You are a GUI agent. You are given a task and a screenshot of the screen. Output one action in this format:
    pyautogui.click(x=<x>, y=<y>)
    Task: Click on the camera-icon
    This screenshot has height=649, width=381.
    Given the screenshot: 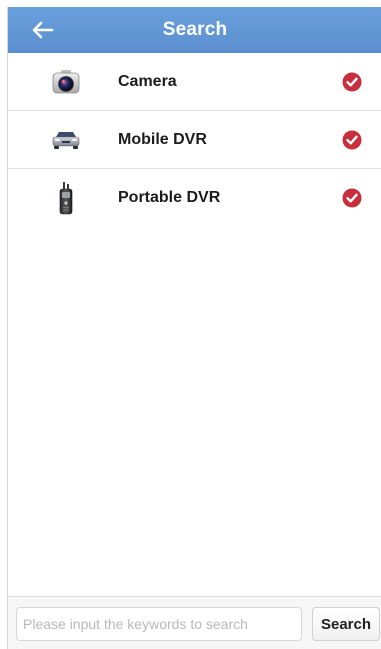 What is the action you would take?
    pyautogui.click(x=66, y=82)
    